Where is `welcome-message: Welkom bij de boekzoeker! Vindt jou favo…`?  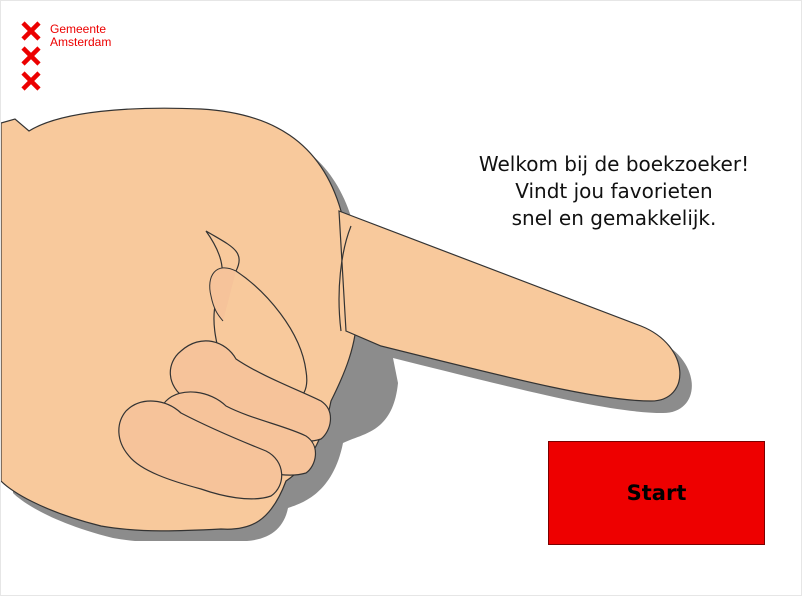
welcome-message: Welkom bij de boekzoeker! Vindt jou favo… is located at coordinates (614, 191).